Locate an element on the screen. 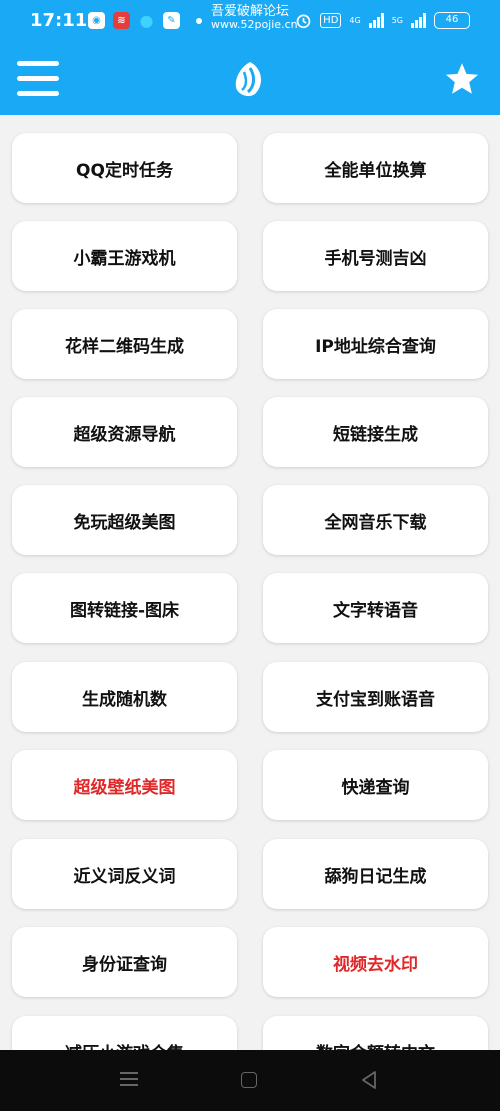 The image size is (500, 1111). tool-phone-fortune: 手机号测吉凶 is located at coordinates (375, 256).